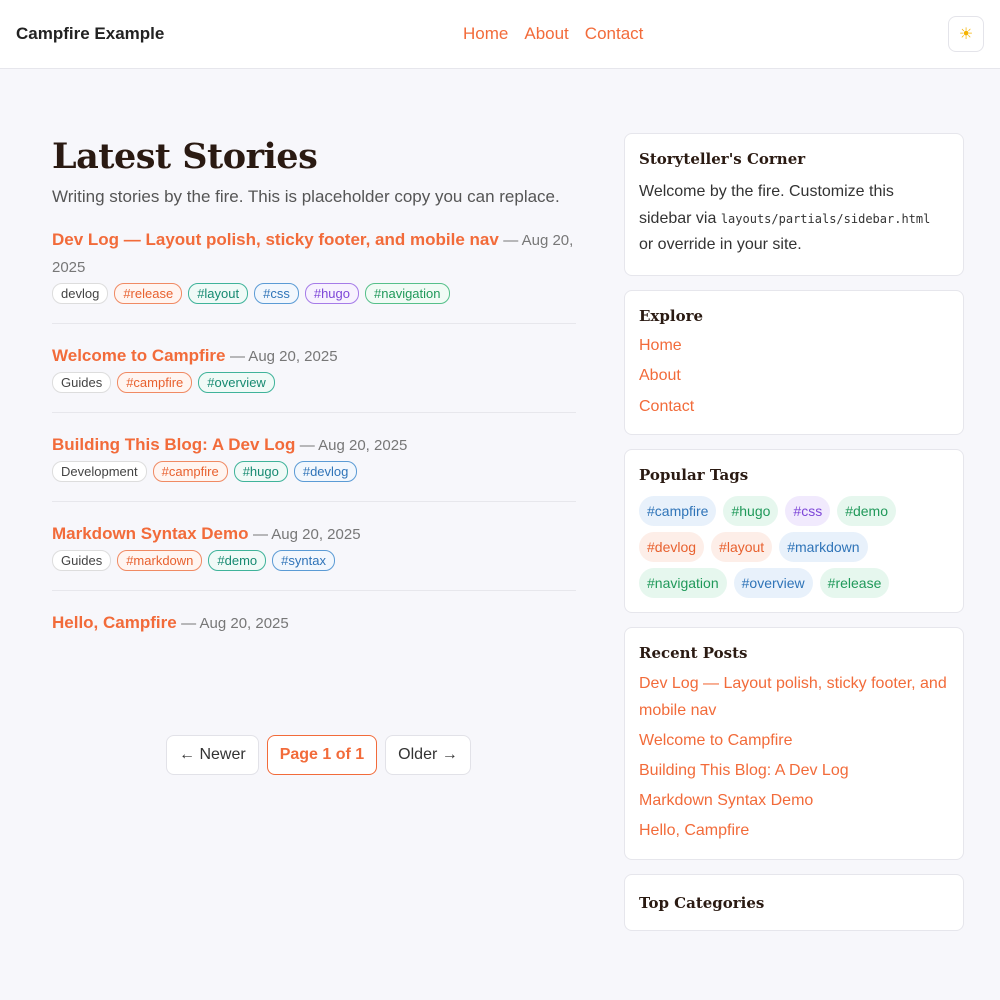 Image resolution: width=1000 pixels, height=1000 pixels. I want to click on tag-chip: #release, so click(148, 293).